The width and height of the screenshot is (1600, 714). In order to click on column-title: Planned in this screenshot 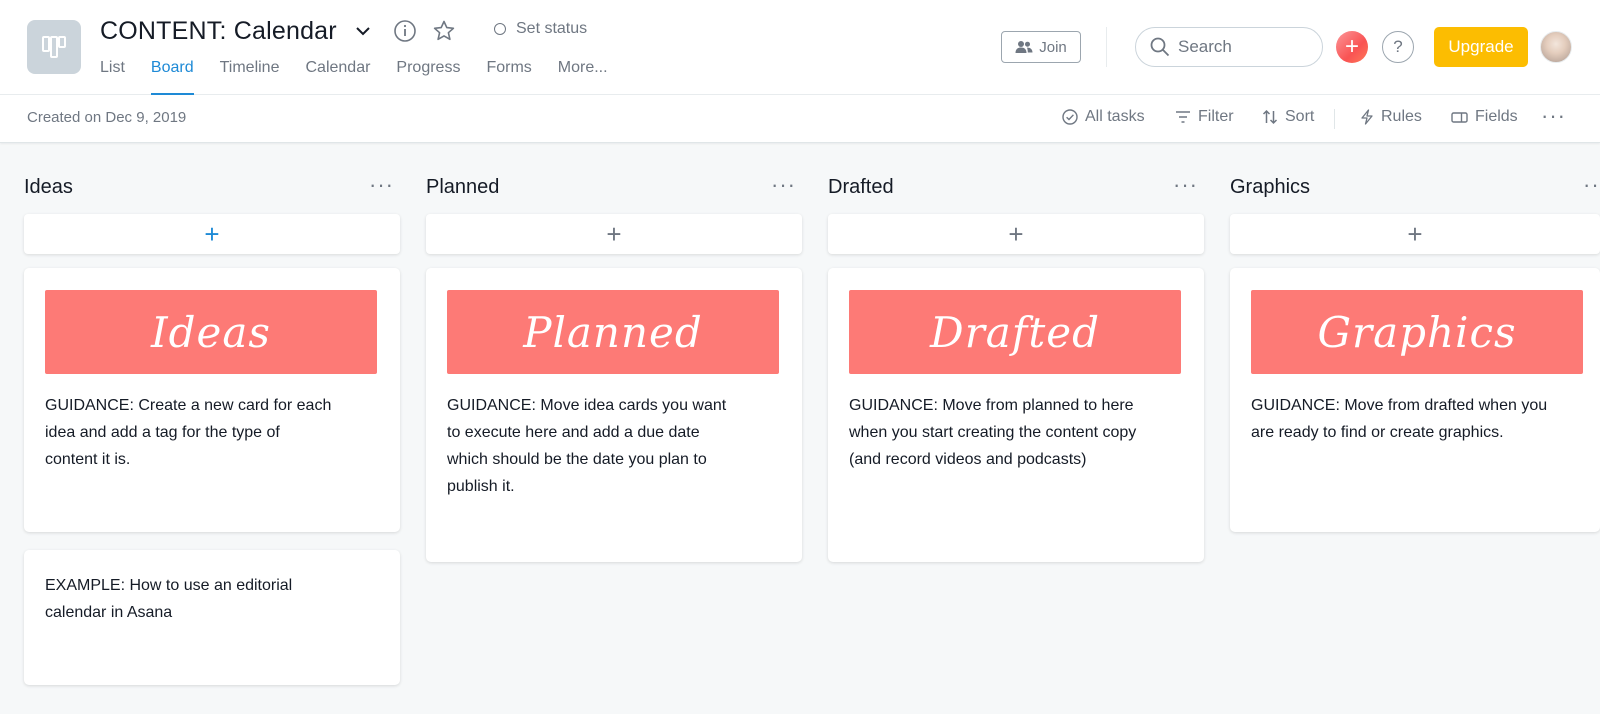, I will do `click(463, 187)`.